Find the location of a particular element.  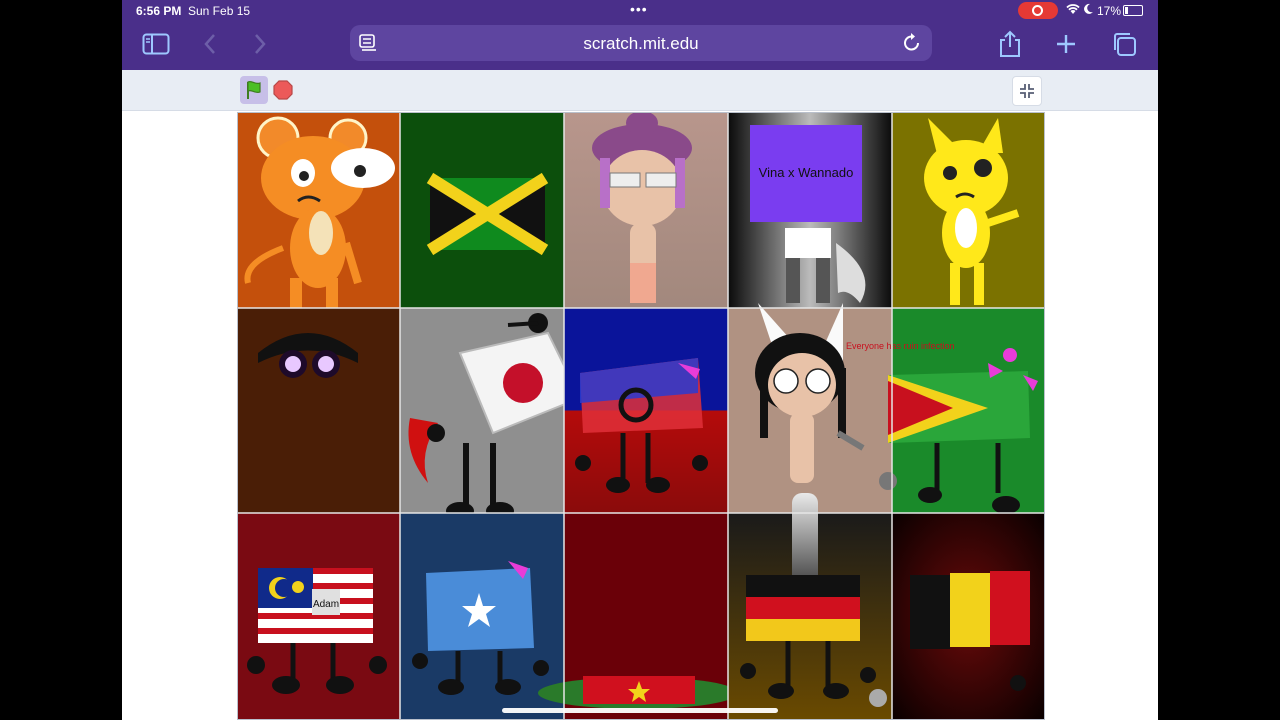

tabs-icon is located at coordinates (1124, 44).